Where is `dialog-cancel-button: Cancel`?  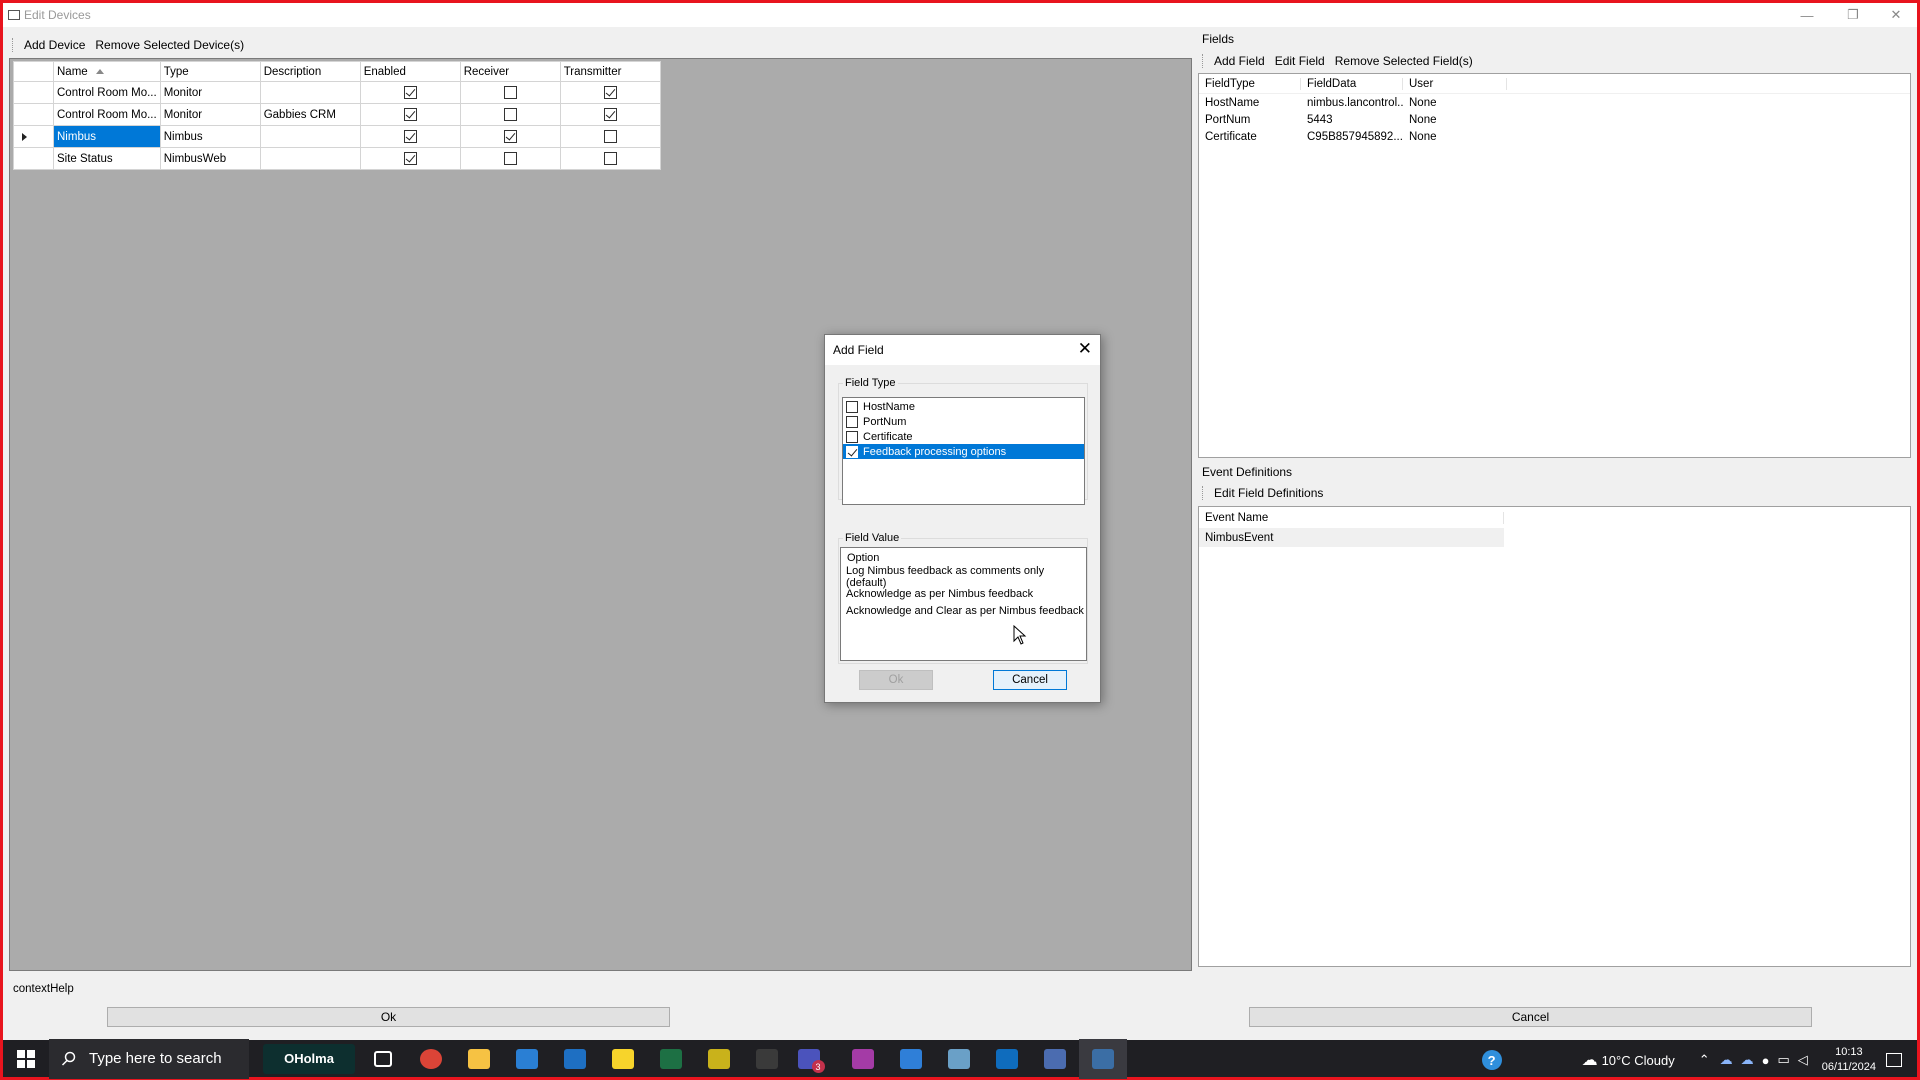
dialog-cancel-button: Cancel is located at coordinates (1030, 680).